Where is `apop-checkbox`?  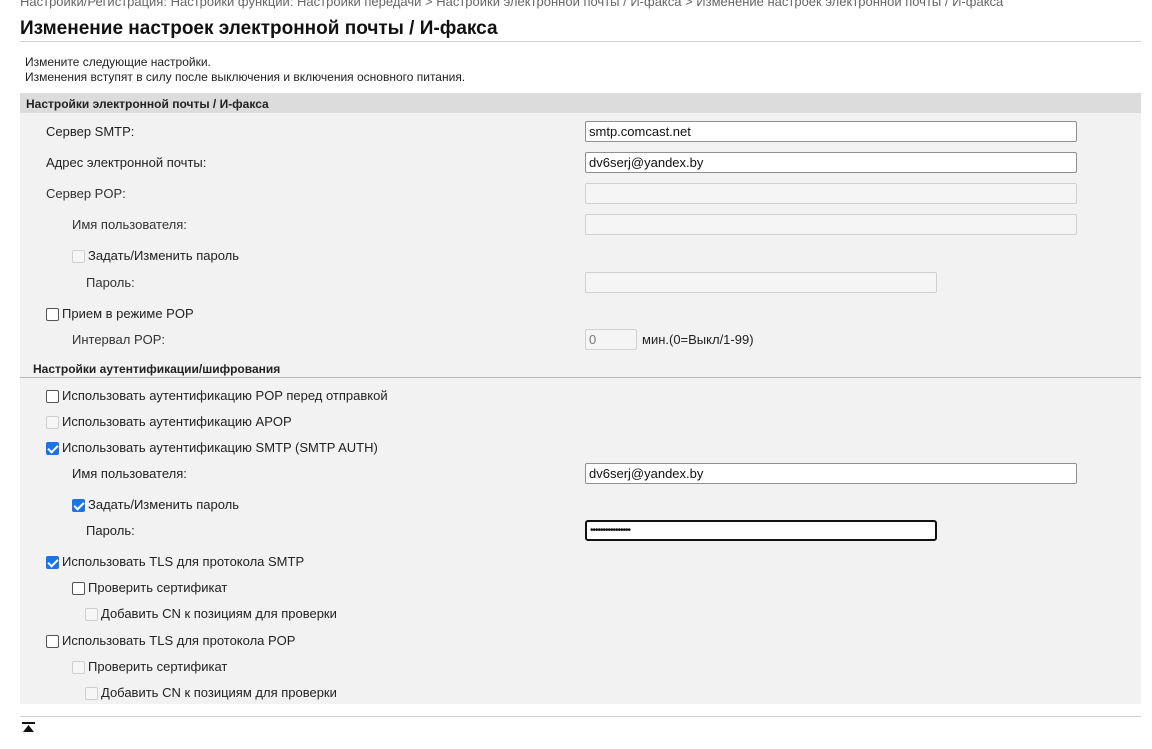
apop-checkbox is located at coordinates (52, 422).